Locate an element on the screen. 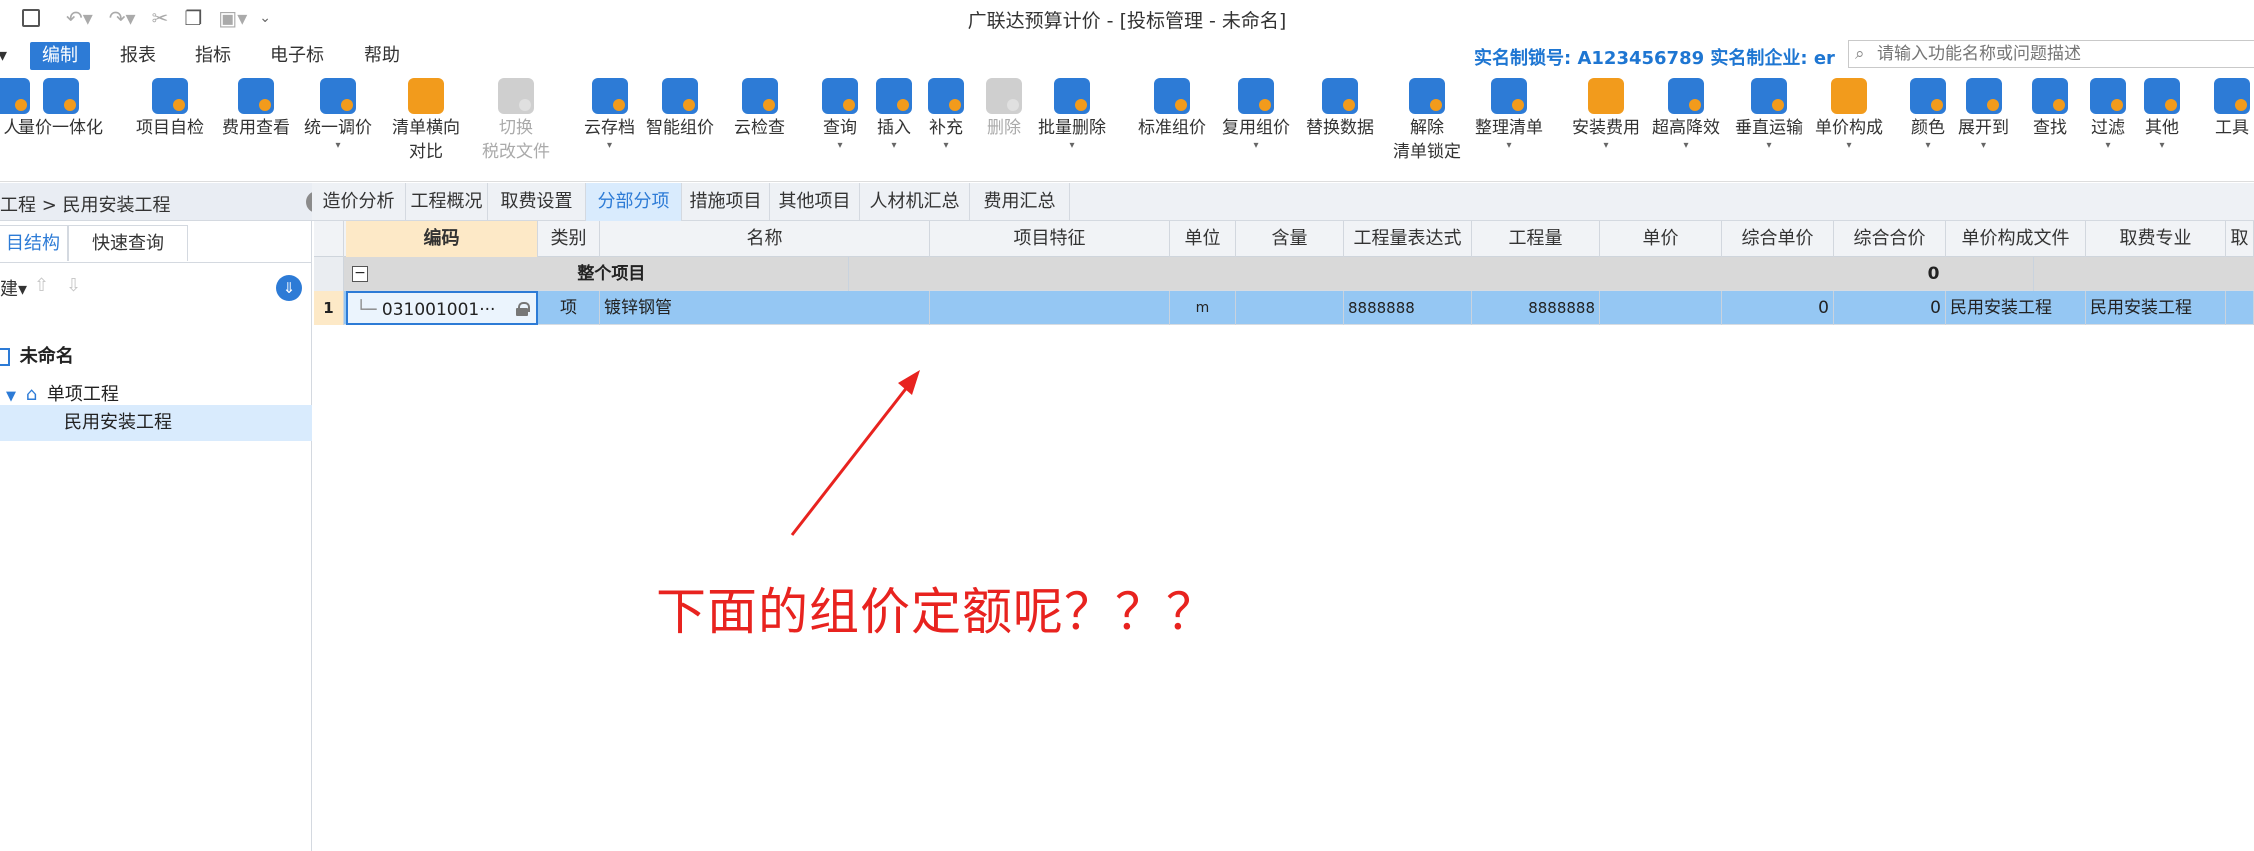  tab-4: 措施项目 is located at coordinates (726, 202).